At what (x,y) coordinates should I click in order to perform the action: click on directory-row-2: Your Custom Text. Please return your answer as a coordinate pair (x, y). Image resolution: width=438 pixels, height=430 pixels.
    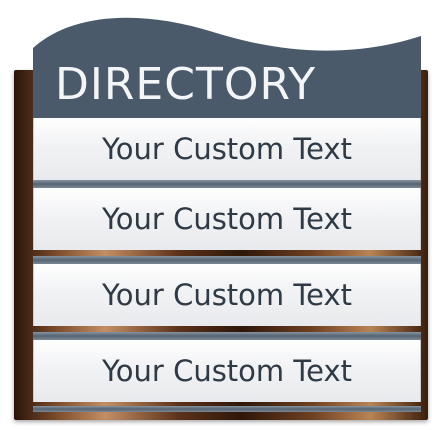
    Looking at the image, I should click on (227, 219).